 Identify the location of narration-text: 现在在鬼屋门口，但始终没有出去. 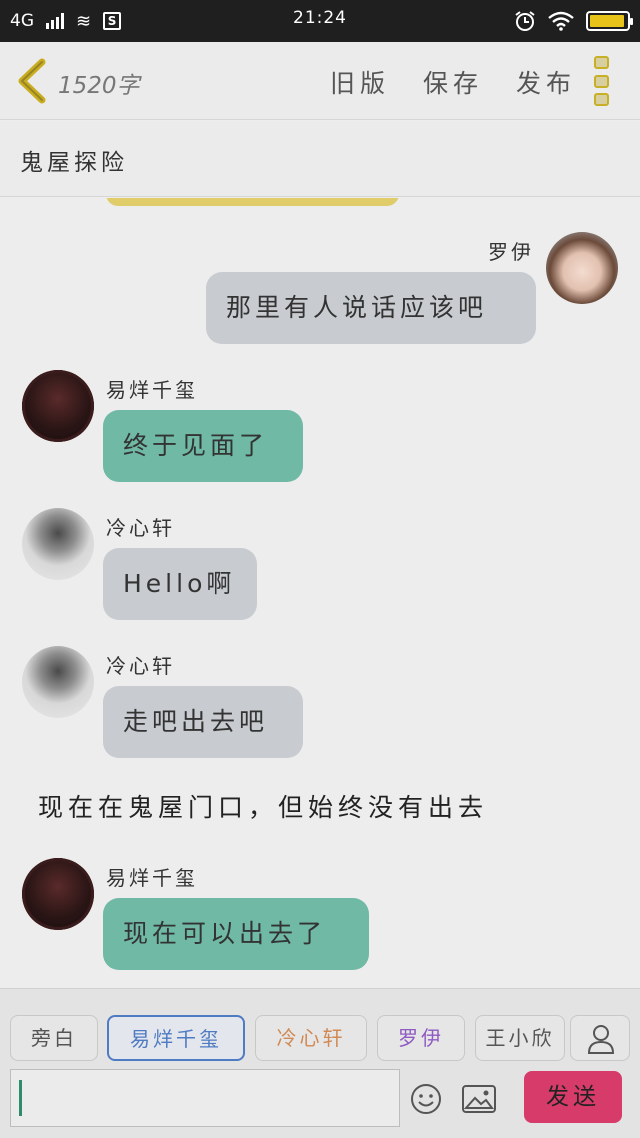
(263, 806).